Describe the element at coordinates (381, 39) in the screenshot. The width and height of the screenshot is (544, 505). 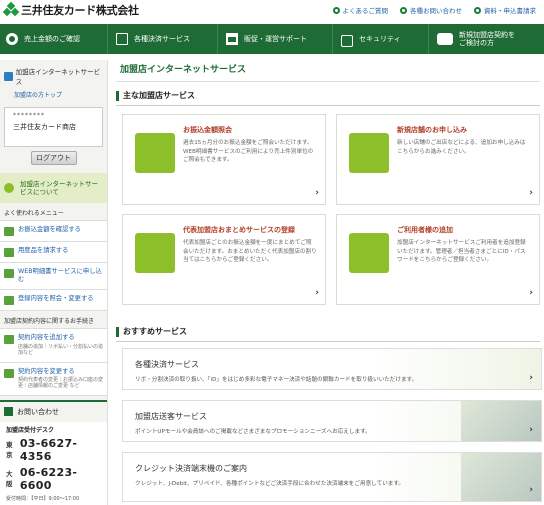
I see `nav-security: セキュリティ` at that location.